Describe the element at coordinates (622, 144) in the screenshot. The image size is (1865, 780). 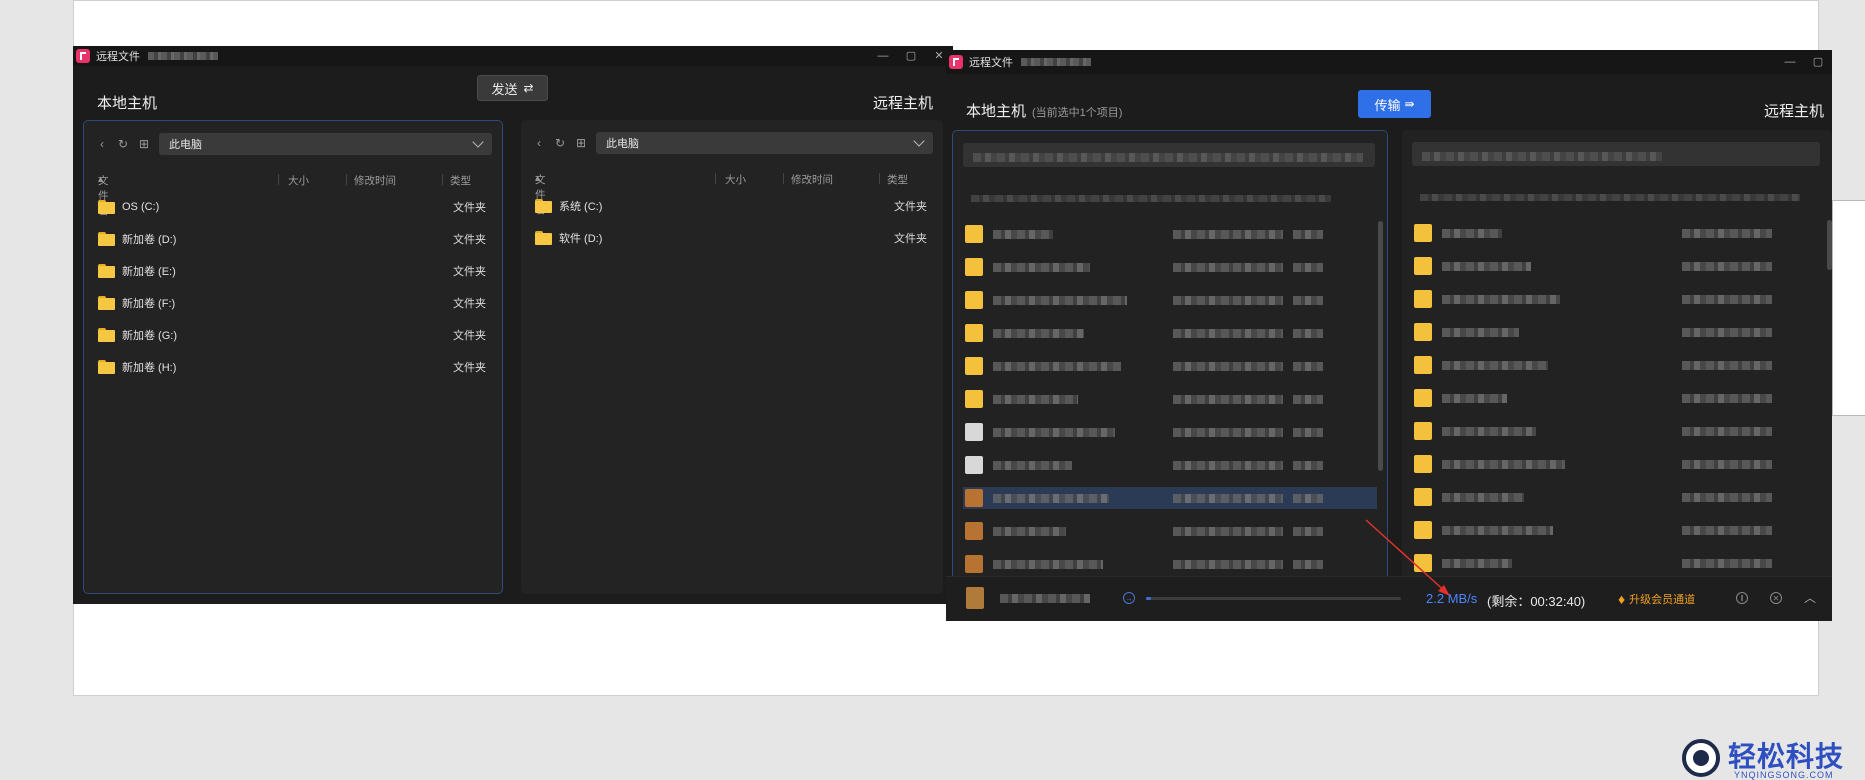
I see `remote-path-value: 此电脑` at that location.